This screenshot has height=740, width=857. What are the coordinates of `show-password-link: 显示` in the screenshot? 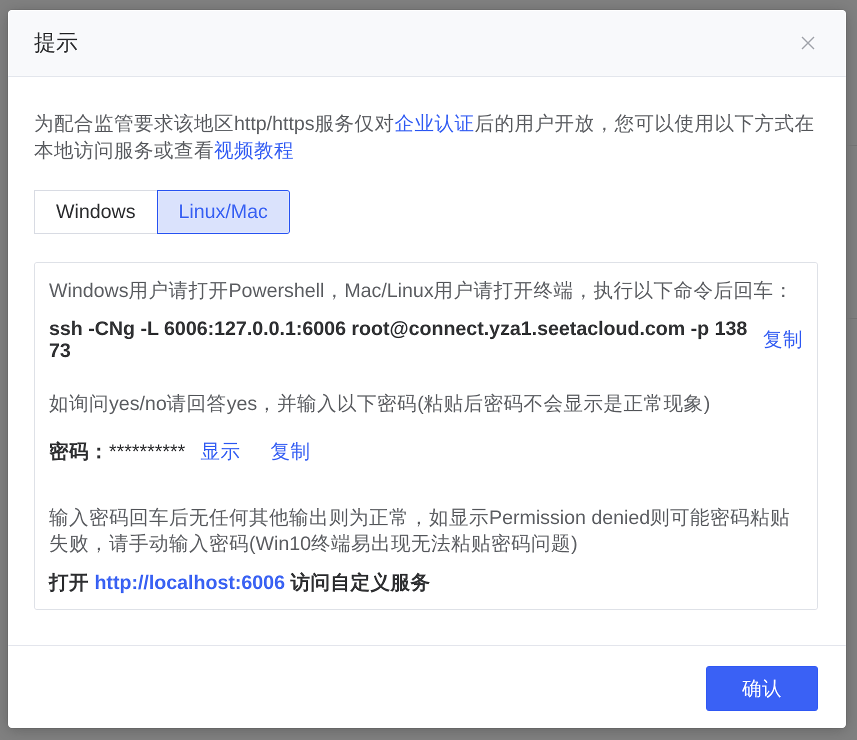 It's located at (220, 452).